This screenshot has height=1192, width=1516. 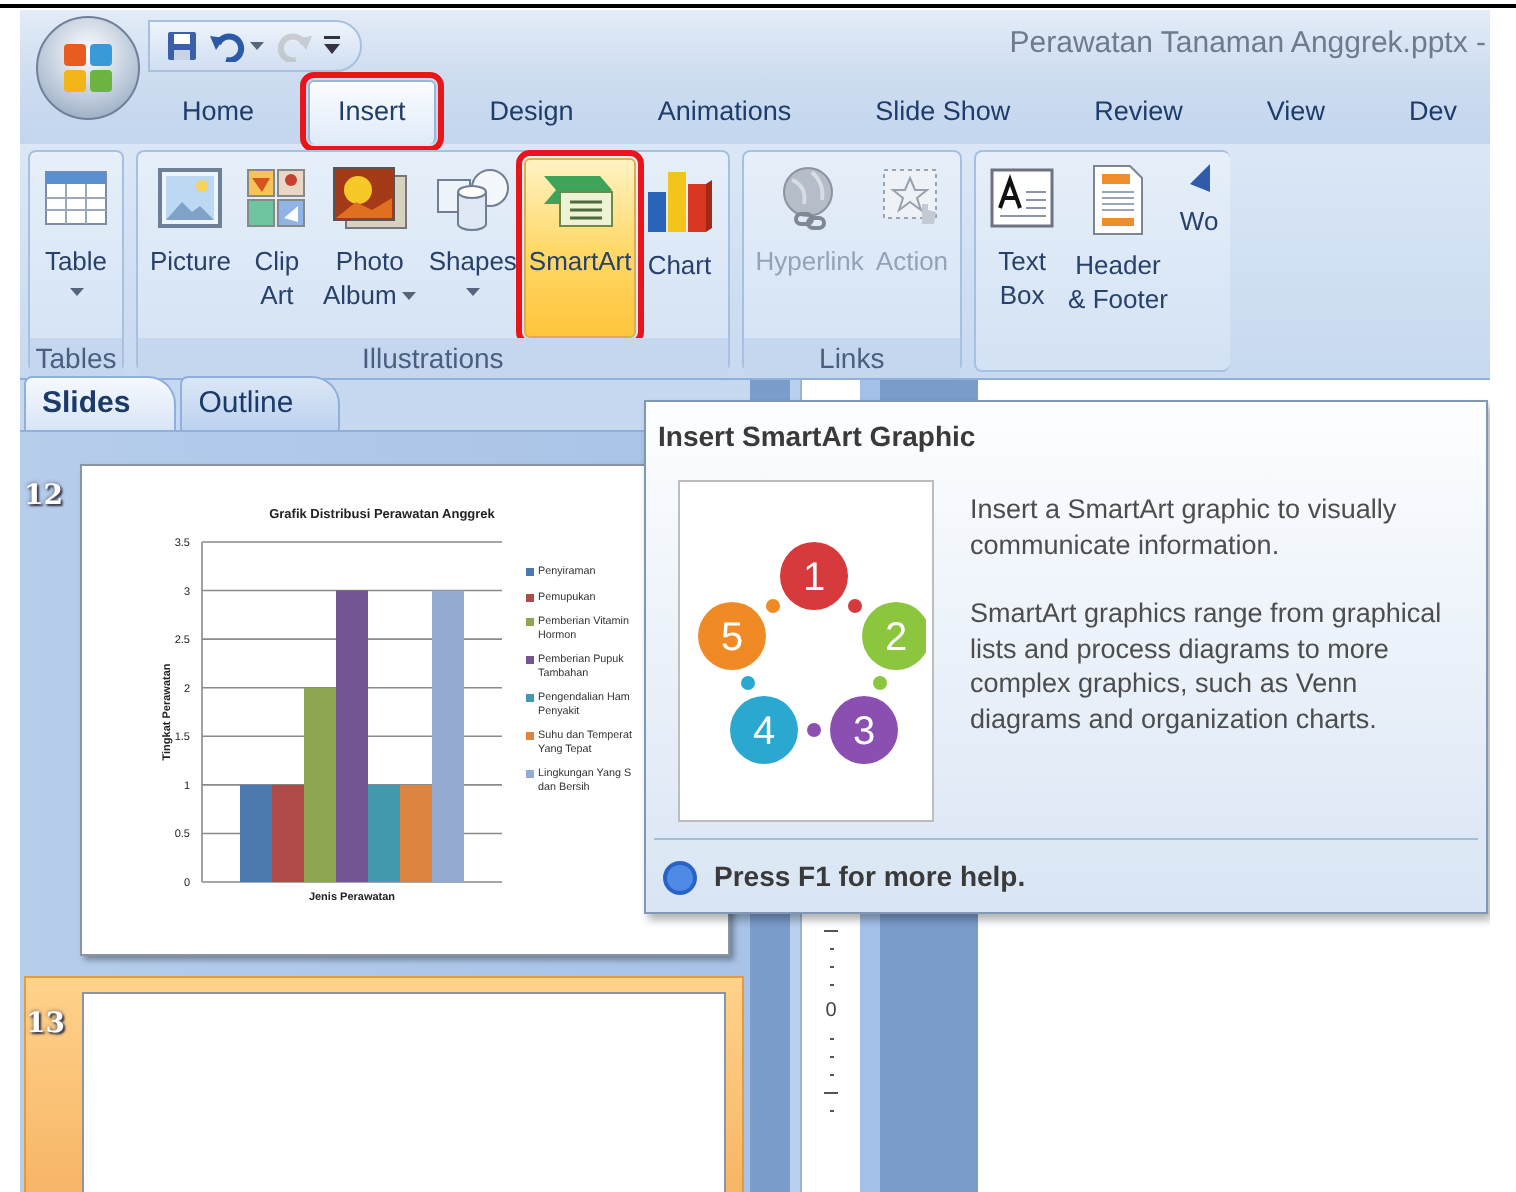 I want to click on chart-bar, so click(x=256, y=833).